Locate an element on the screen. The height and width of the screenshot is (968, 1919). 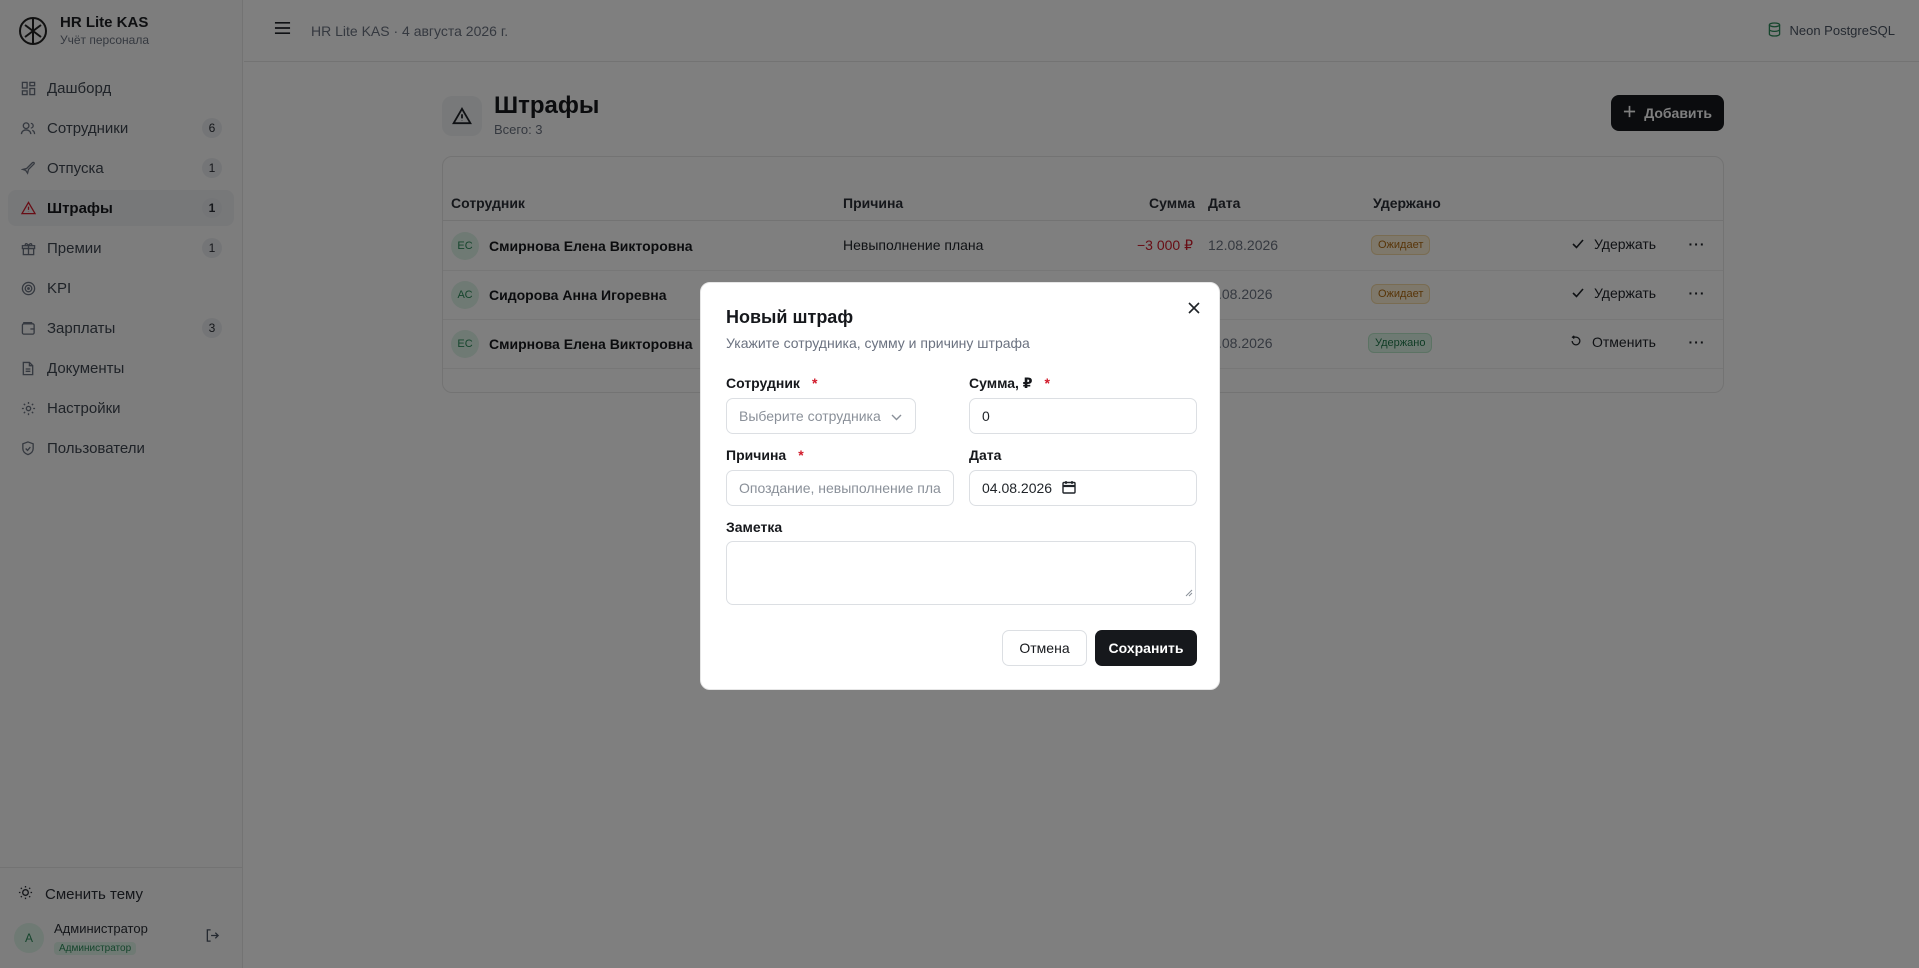
reason-input-placeholder: Опоздание, невыполнение пла is located at coordinates (840, 488).